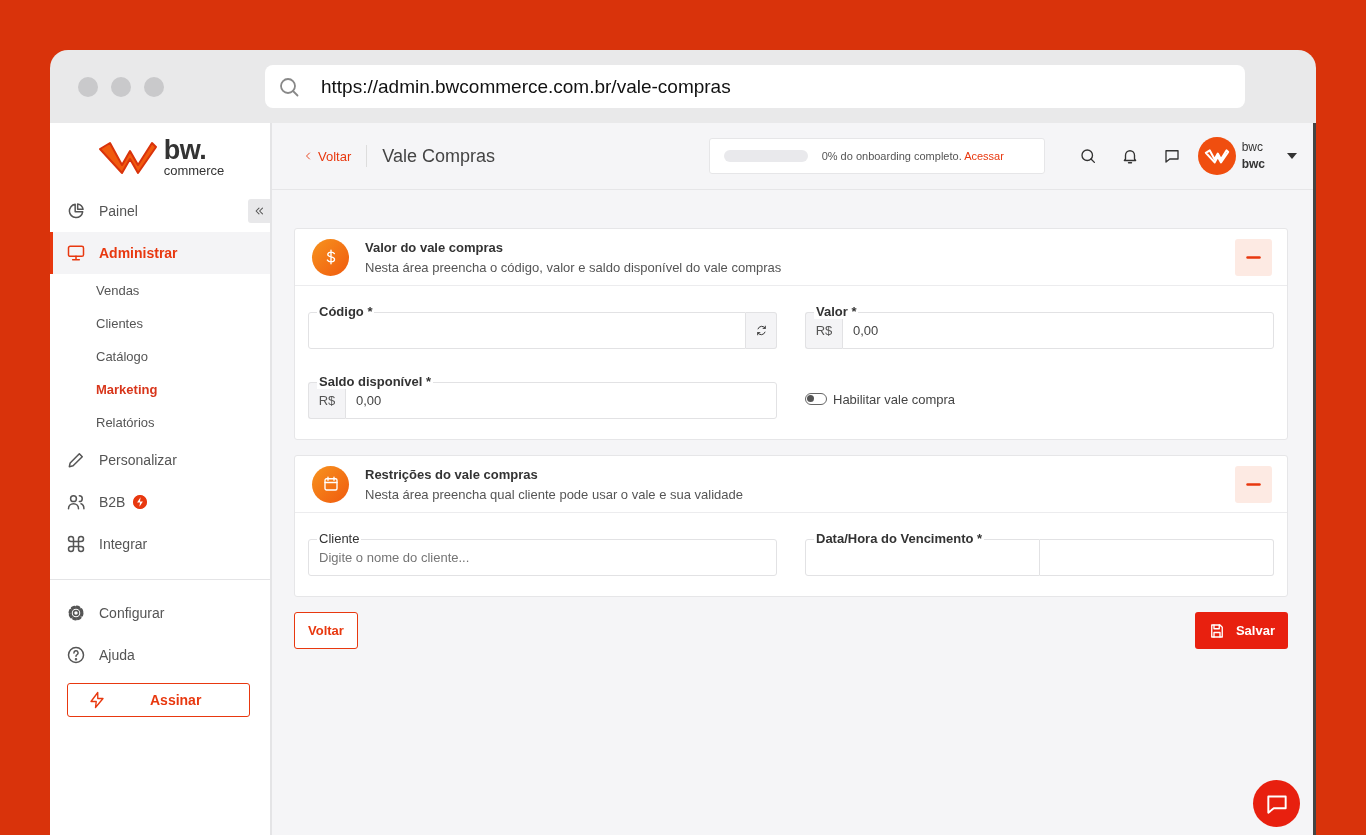 The image size is (1366, 835). Describe the element at coordinates (76, 655) in the screenshot. I see `help-icon` at that location.